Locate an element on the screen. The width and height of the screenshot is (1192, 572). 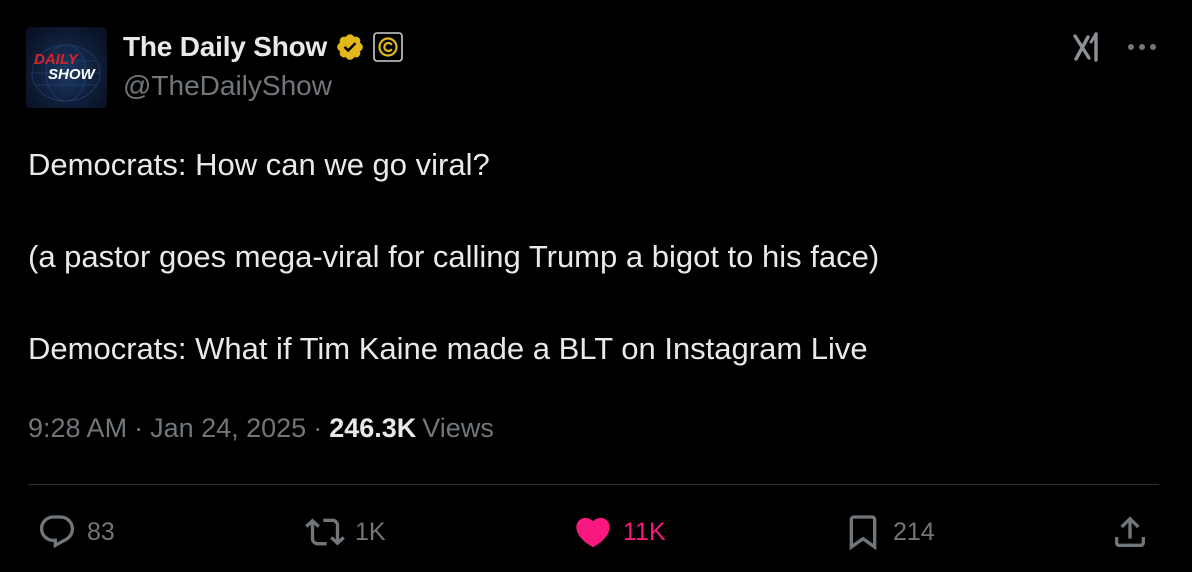
tweet-time: 9:28 AM is located at coordinates (77, 428).